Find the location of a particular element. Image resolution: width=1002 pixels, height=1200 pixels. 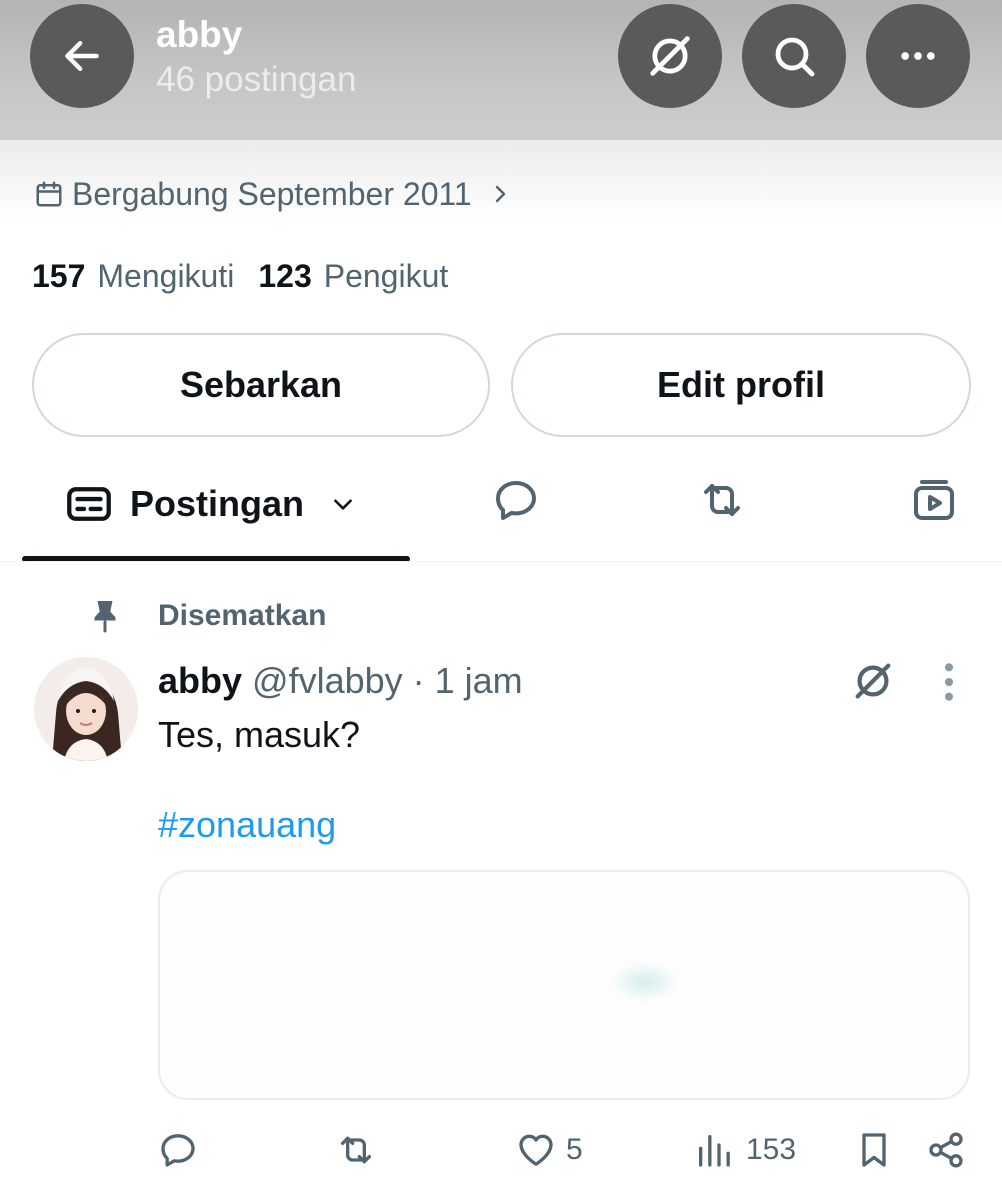

search-button is located at coordinates (794, 56).